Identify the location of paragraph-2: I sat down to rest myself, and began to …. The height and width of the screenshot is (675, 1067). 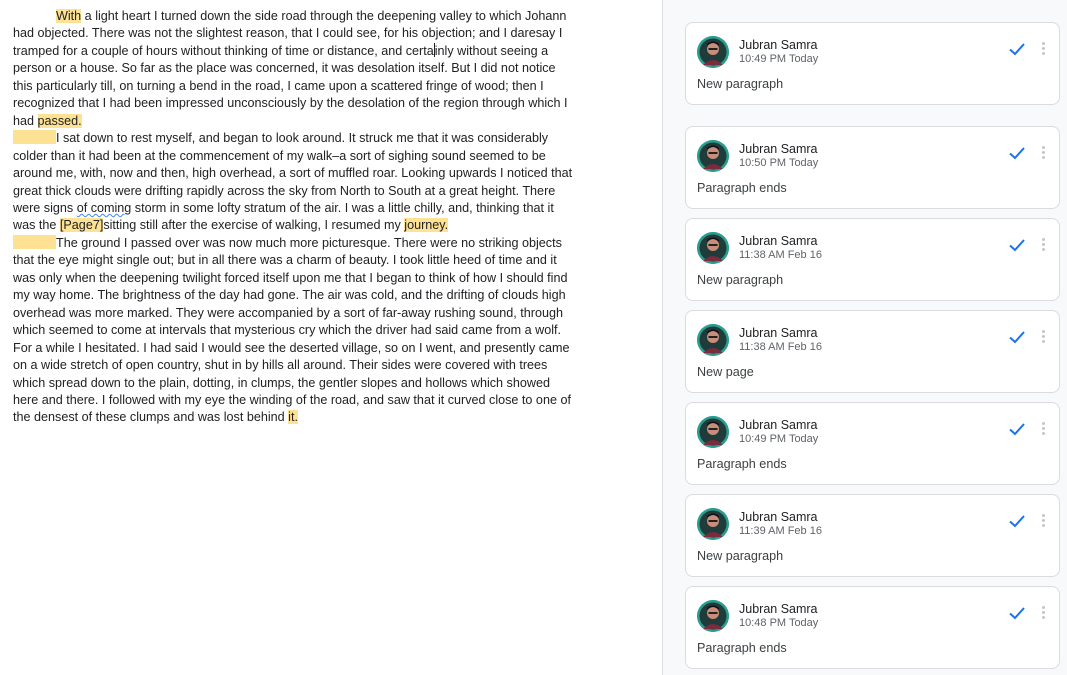
(295, 182).